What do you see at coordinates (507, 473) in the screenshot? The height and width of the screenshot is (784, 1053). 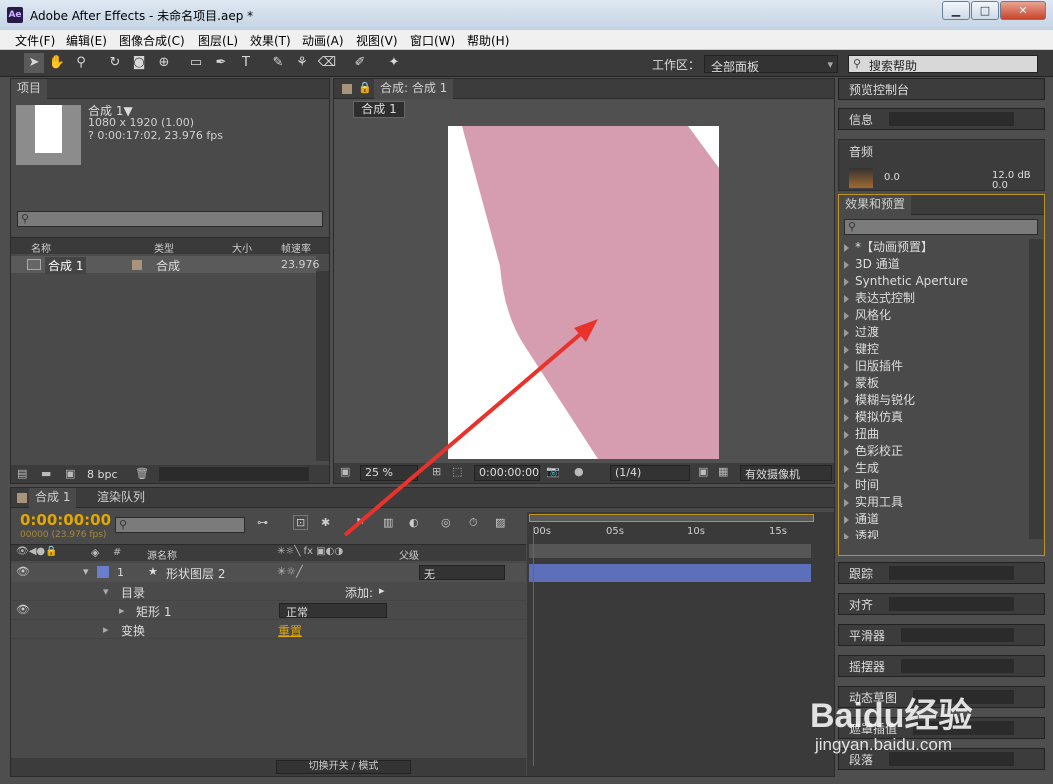 I see `timecode-display: 0:00:00:00` at bounding box center [507, 473].